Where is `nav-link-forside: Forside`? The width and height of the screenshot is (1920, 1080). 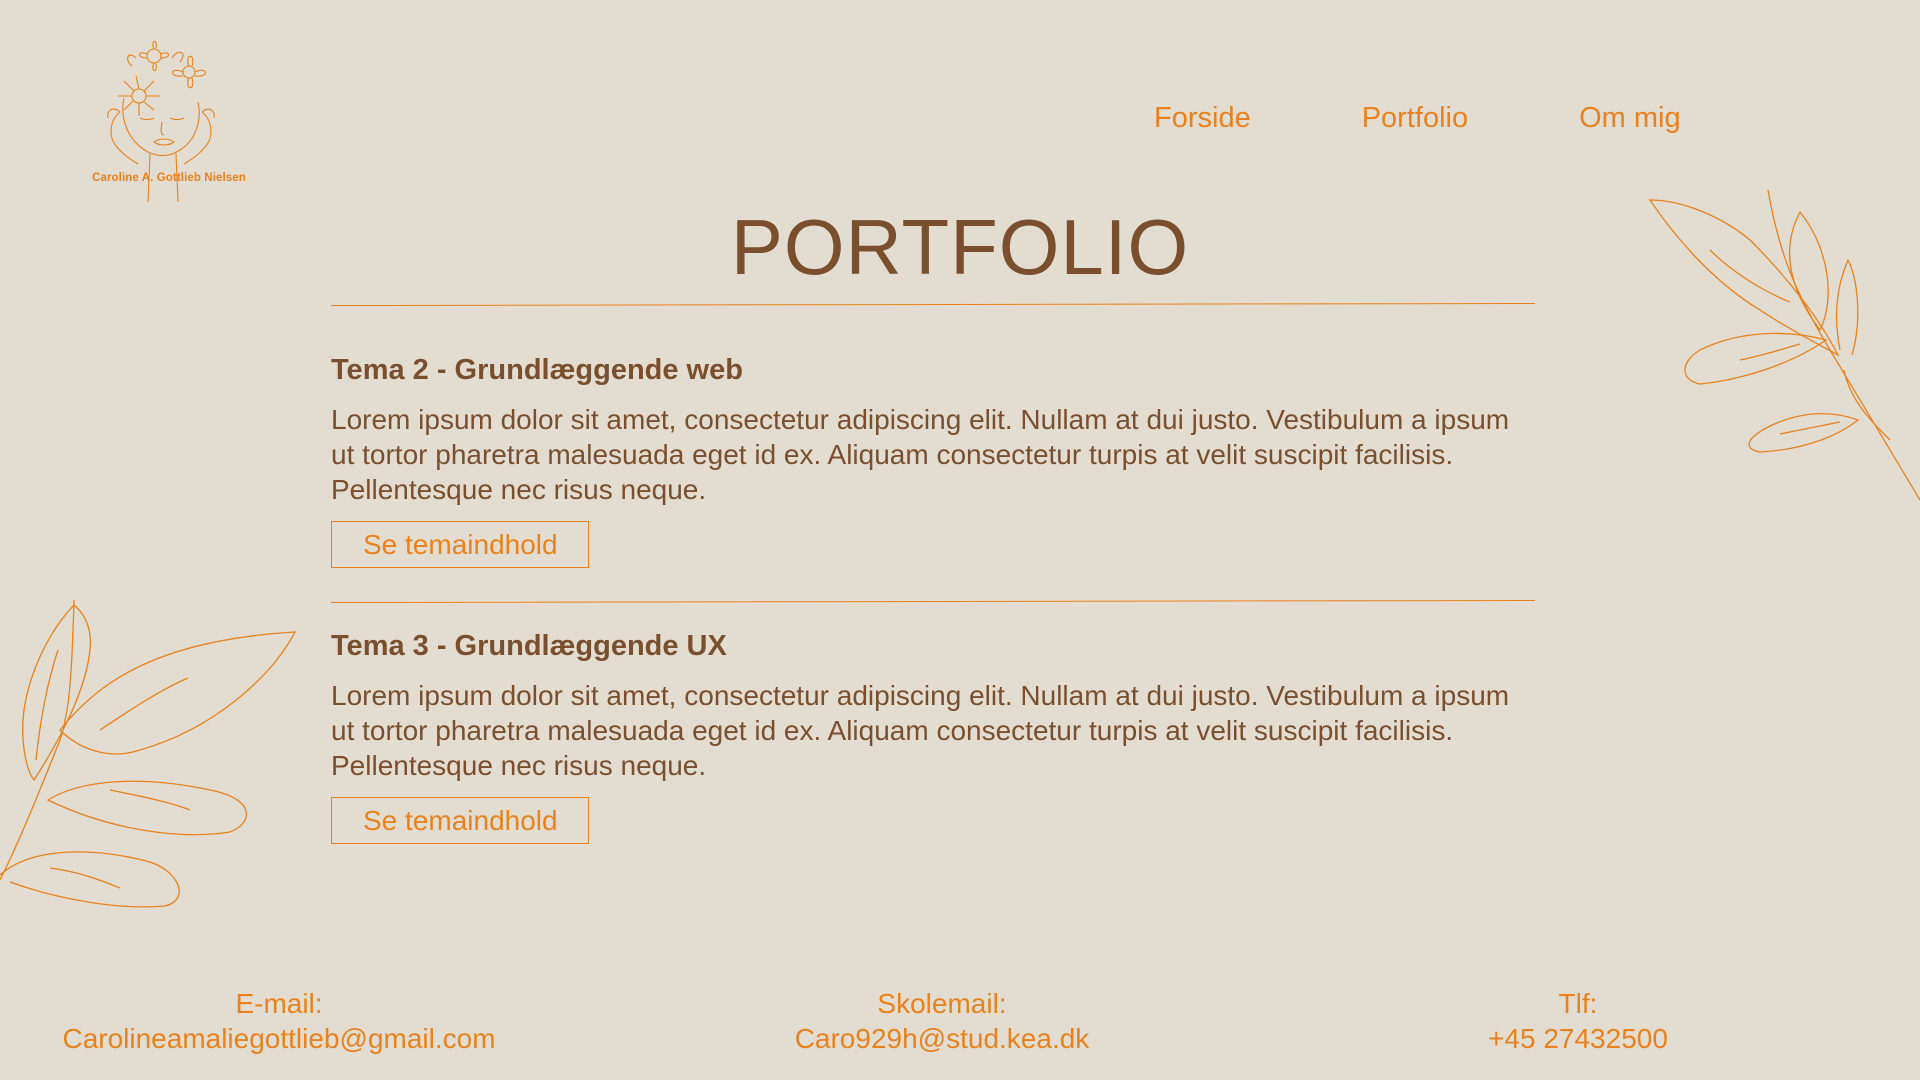 nav-link-forside: Forside is located at coordinates (1202, 118).